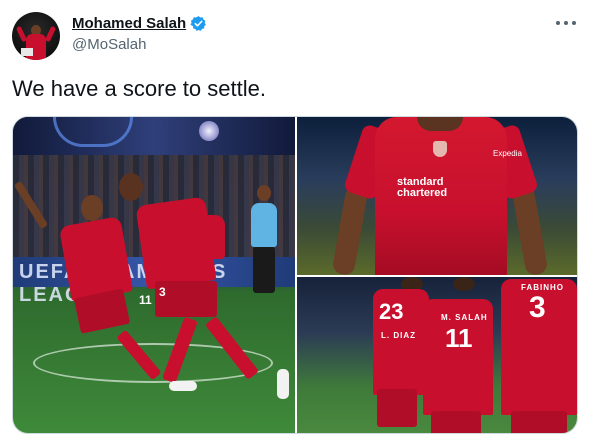  Describe the element at coordinates (264, 193) in the screenshot. I see `referee-head` at that location.